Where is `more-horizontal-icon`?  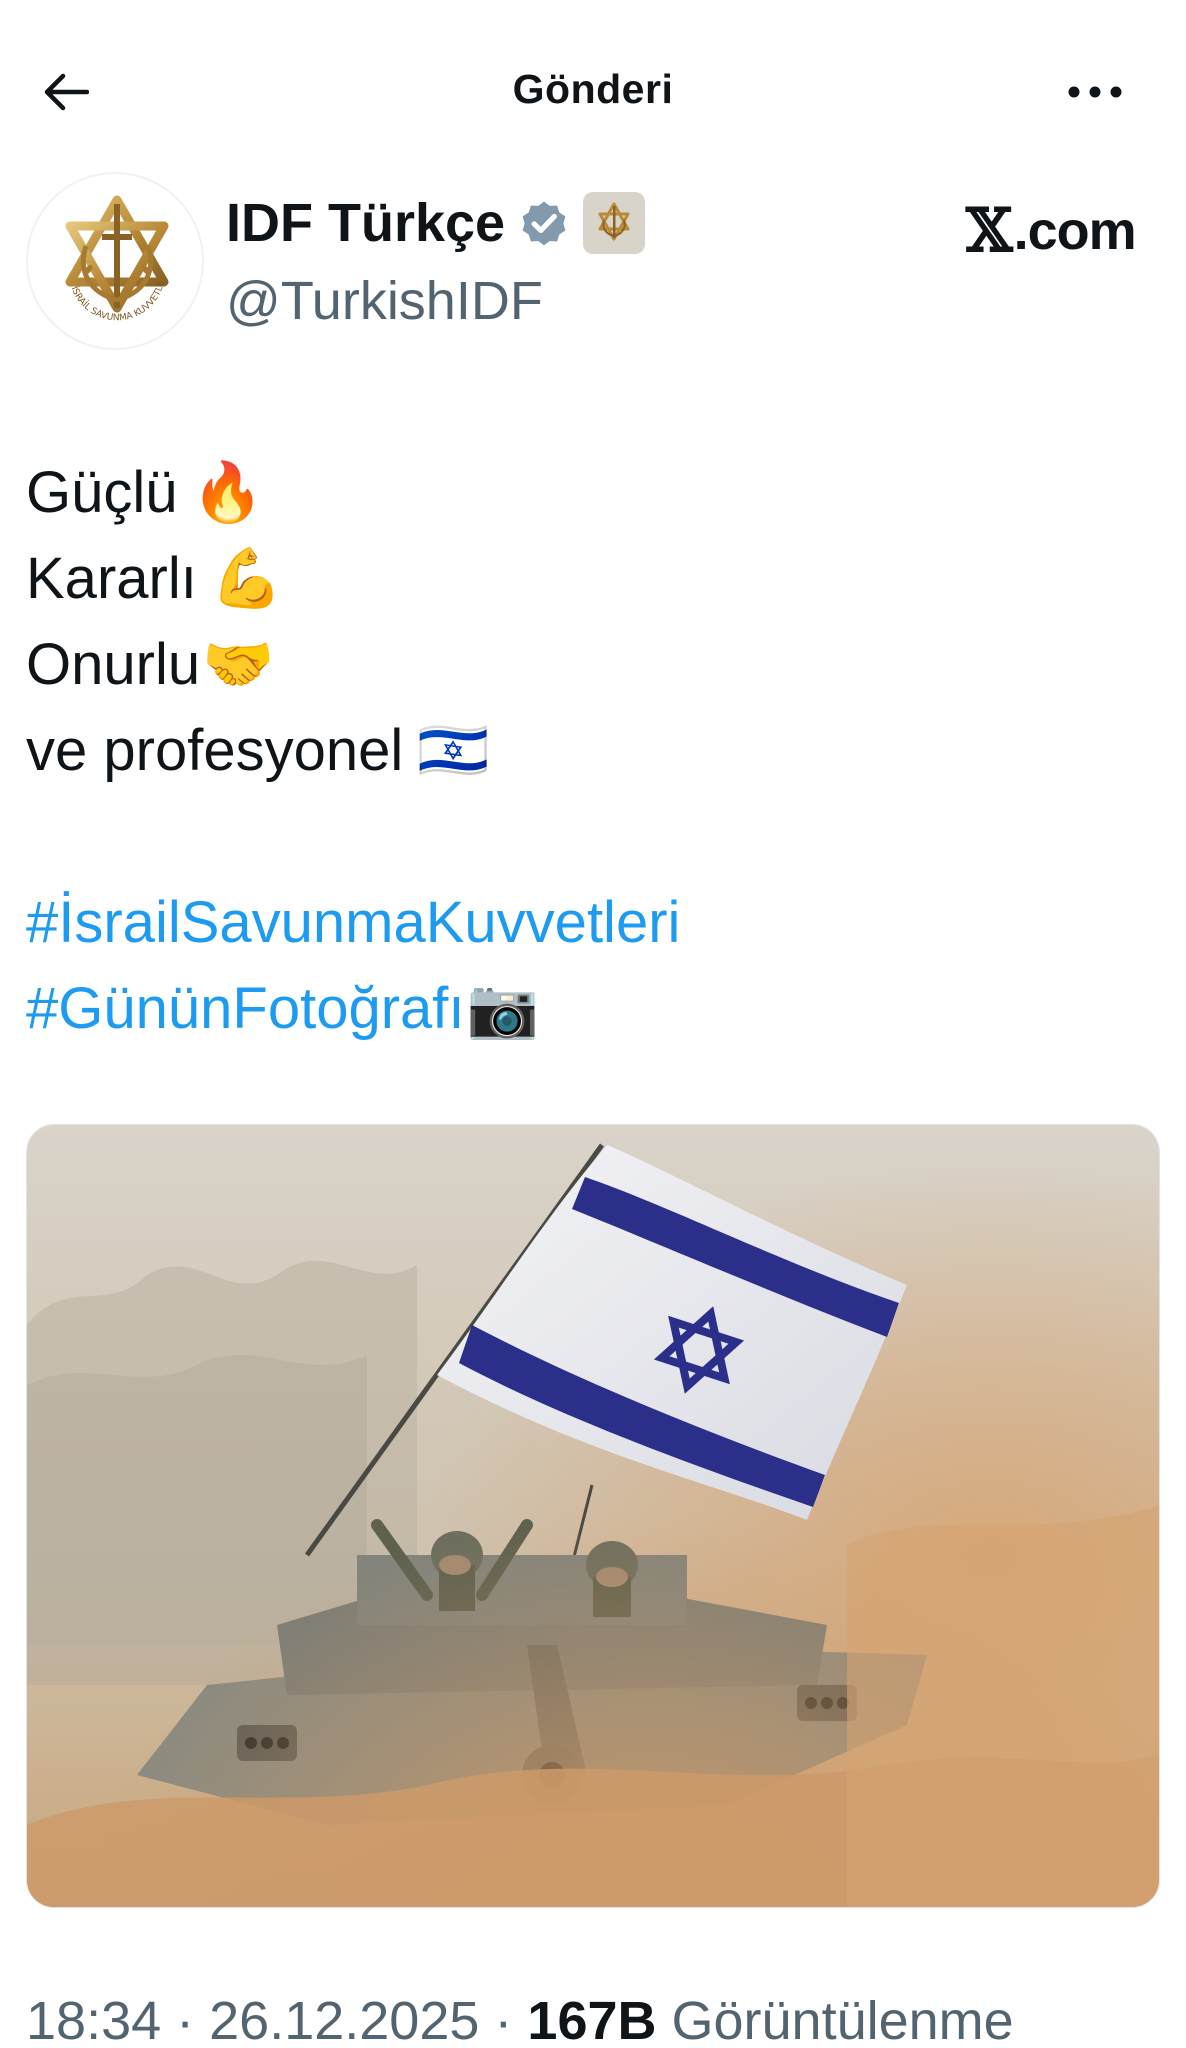
more-horizontal-icon is located at coordinates (1095, 92).